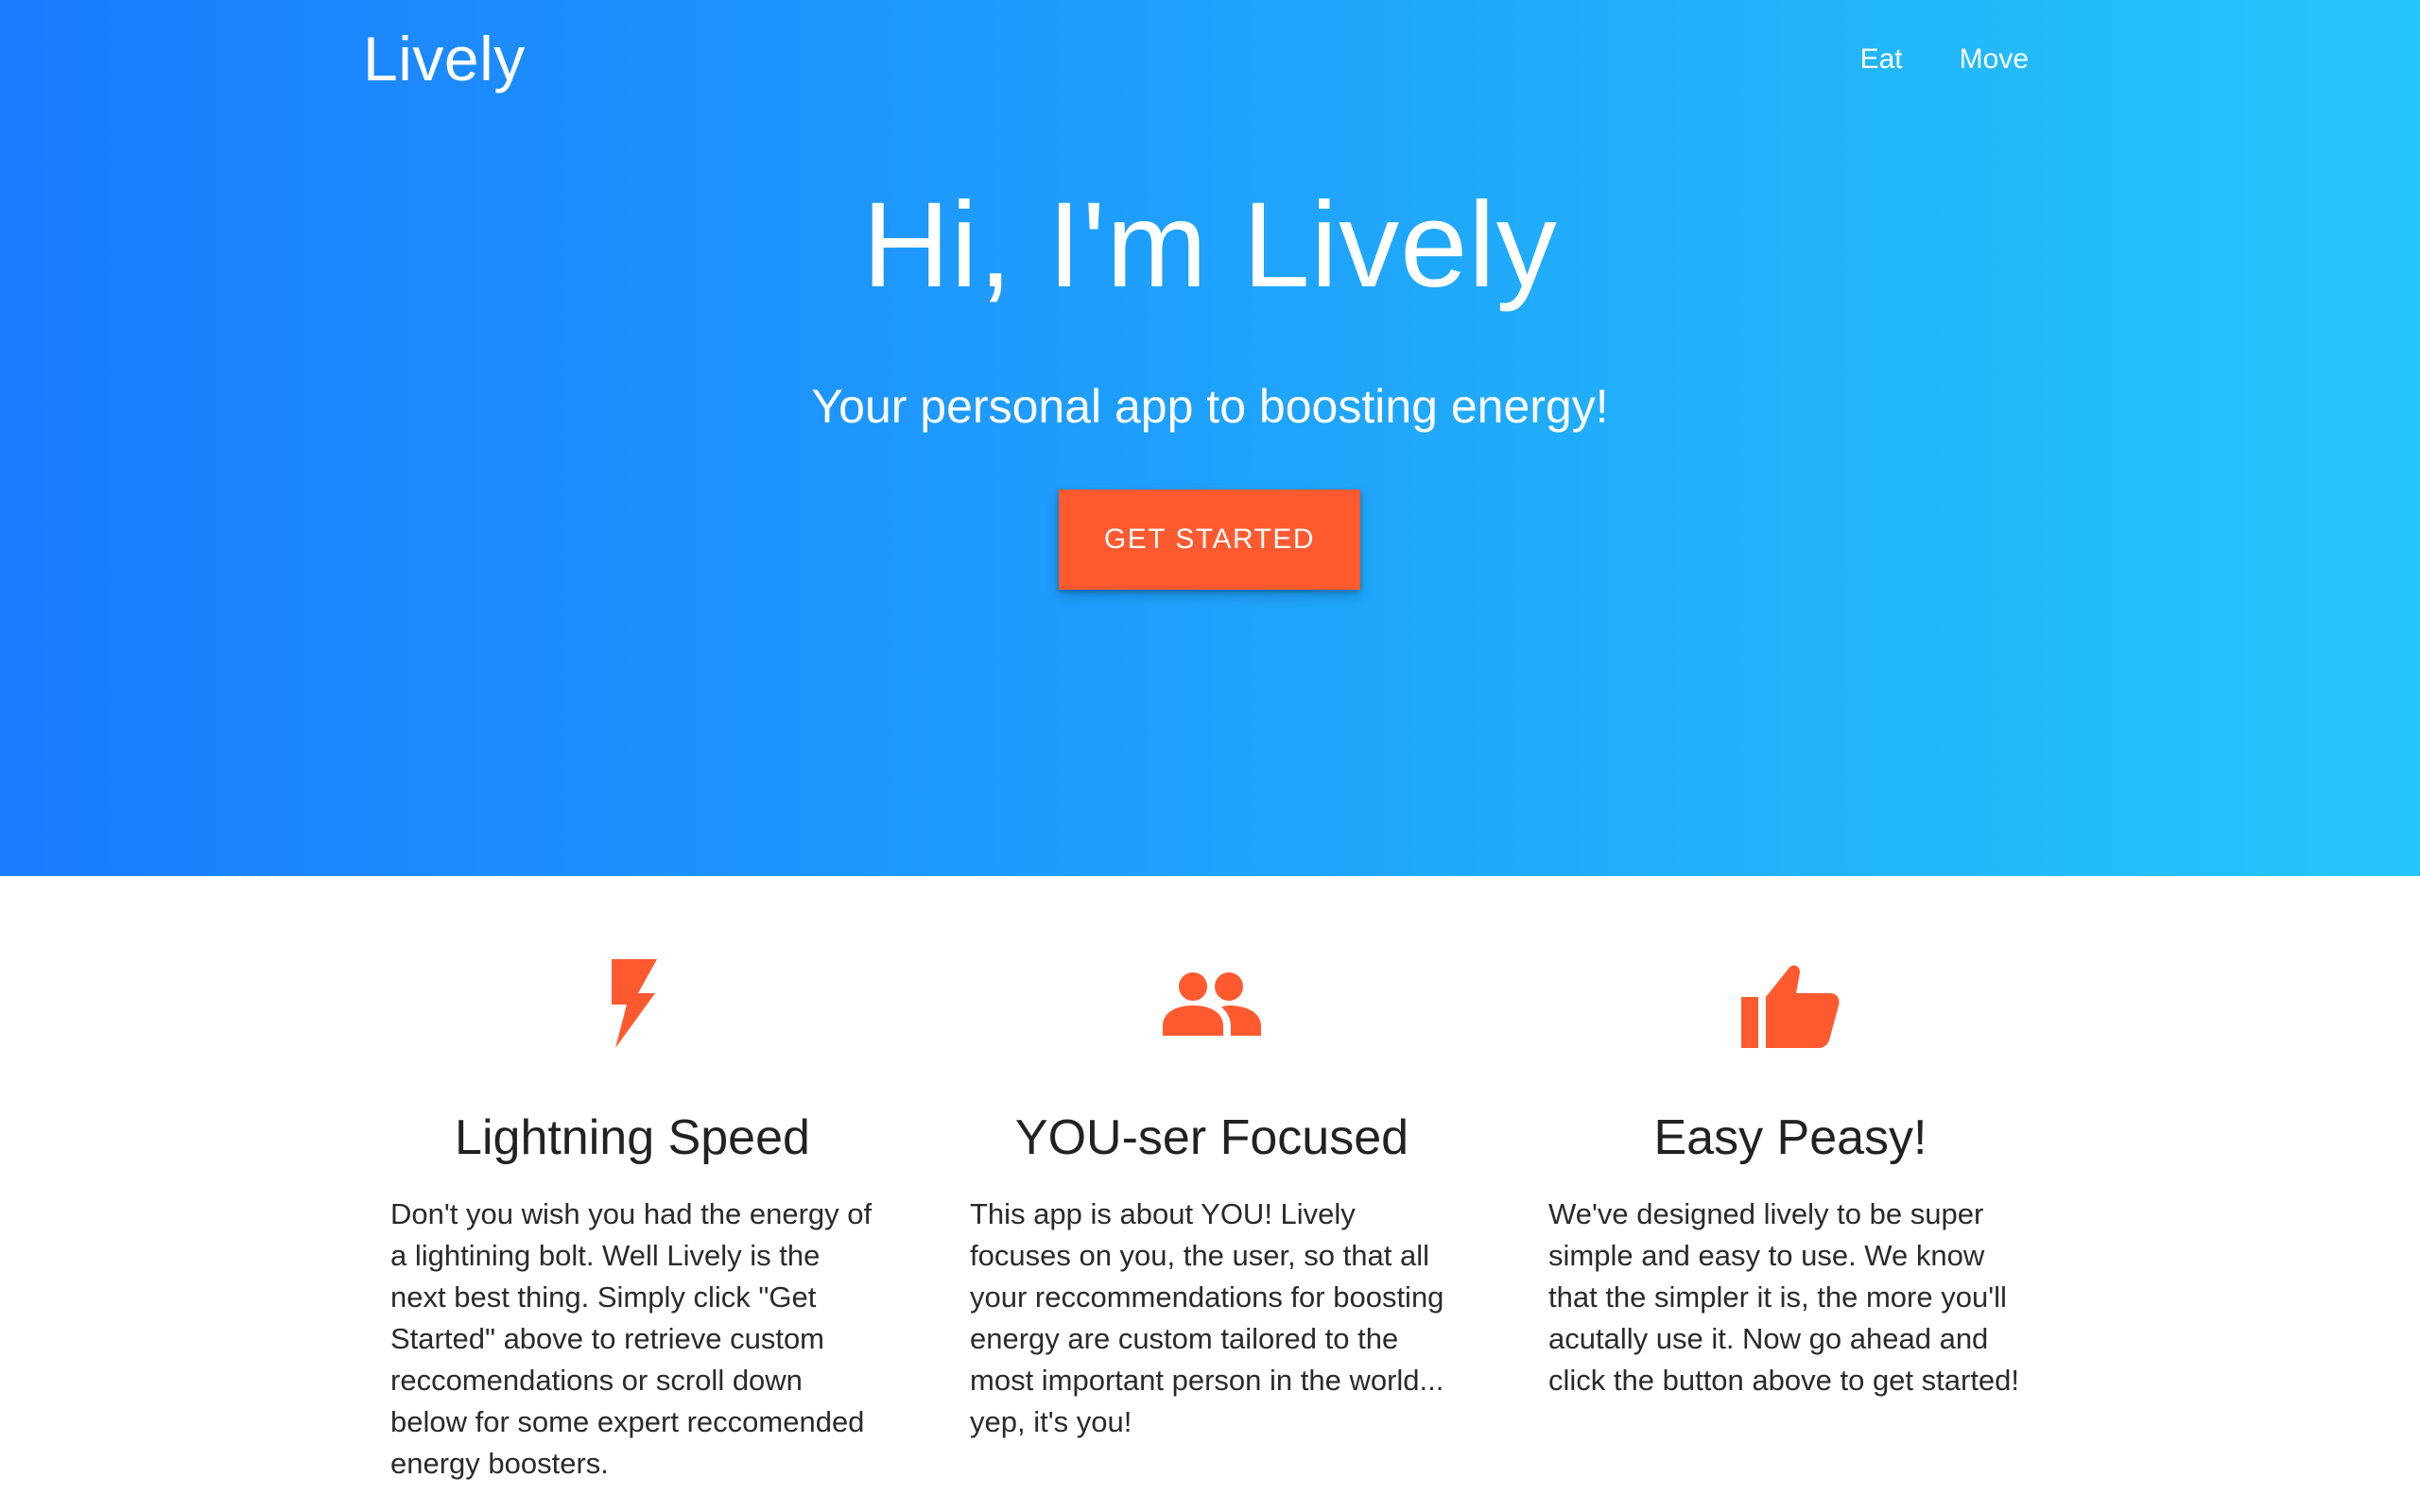 The image size is (2420, 1512). I want to click on hero-subtitle: Your personal app to boosting energy!, so click(1210, 406).